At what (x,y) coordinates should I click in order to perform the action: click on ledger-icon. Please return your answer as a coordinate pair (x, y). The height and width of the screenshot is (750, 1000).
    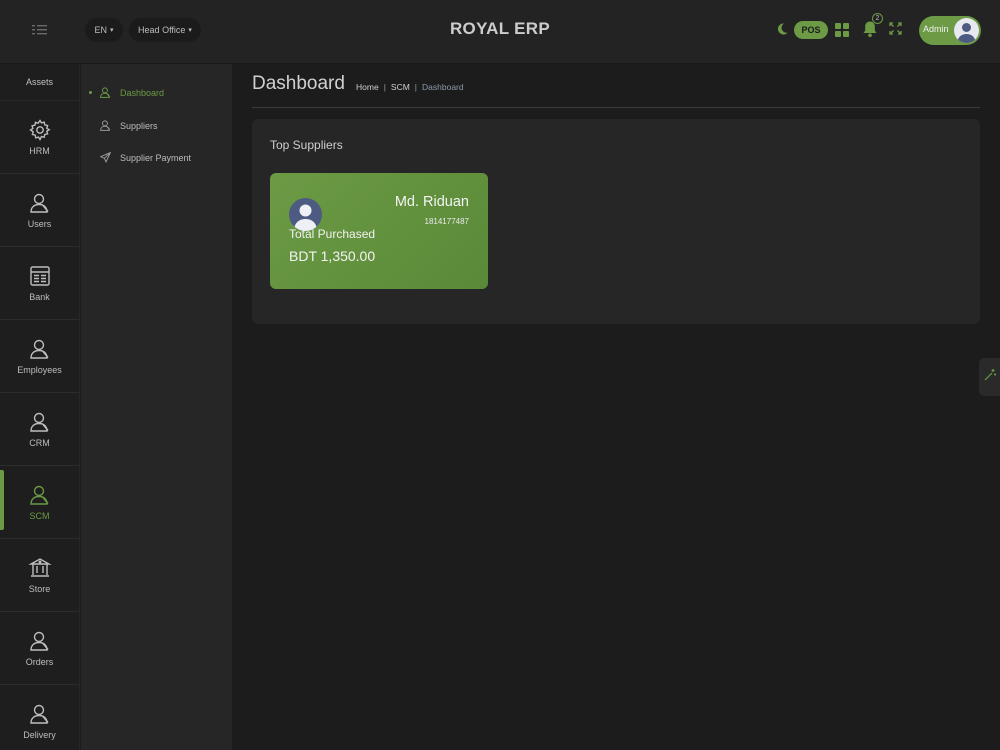
    Looking at the image, I should click on (39, 276).